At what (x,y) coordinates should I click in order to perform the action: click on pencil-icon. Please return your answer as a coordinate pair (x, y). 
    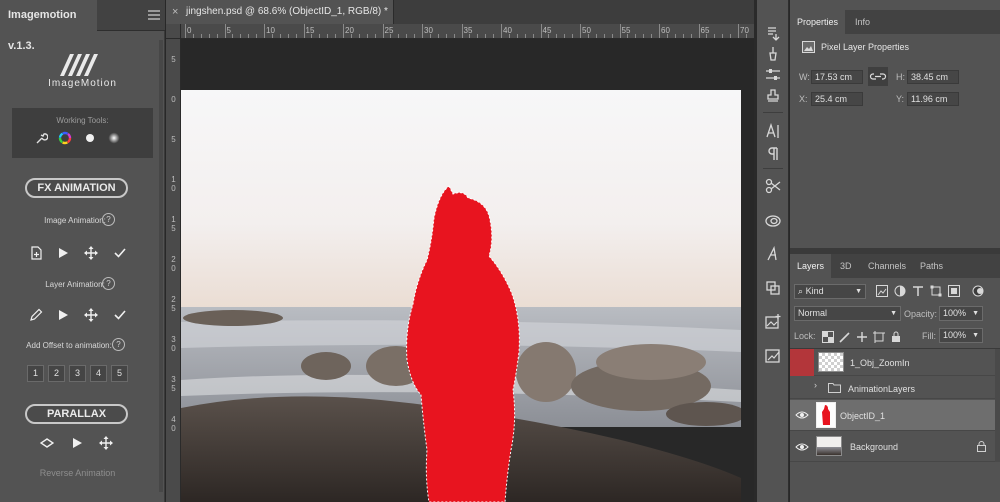
    Looking at the image, I should click on (36, 315).